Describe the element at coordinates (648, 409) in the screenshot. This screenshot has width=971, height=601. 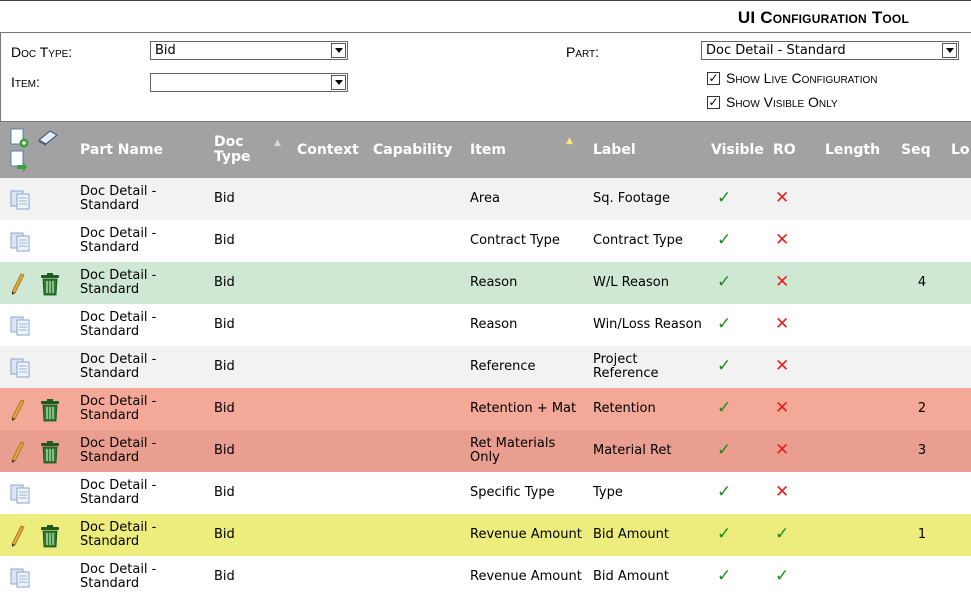
I see `cell-label: Retention` at that location.